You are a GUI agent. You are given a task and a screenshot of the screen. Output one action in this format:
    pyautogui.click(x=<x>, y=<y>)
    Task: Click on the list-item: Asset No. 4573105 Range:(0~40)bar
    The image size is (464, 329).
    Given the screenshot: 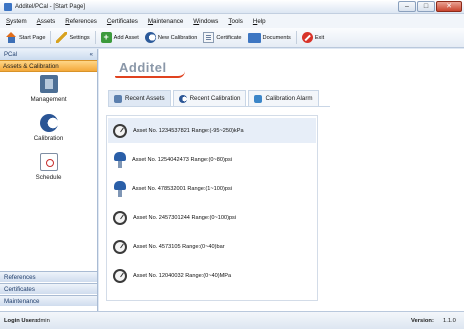 What is the action you would take?
    pyautogui.click(x=212, y=246)
    